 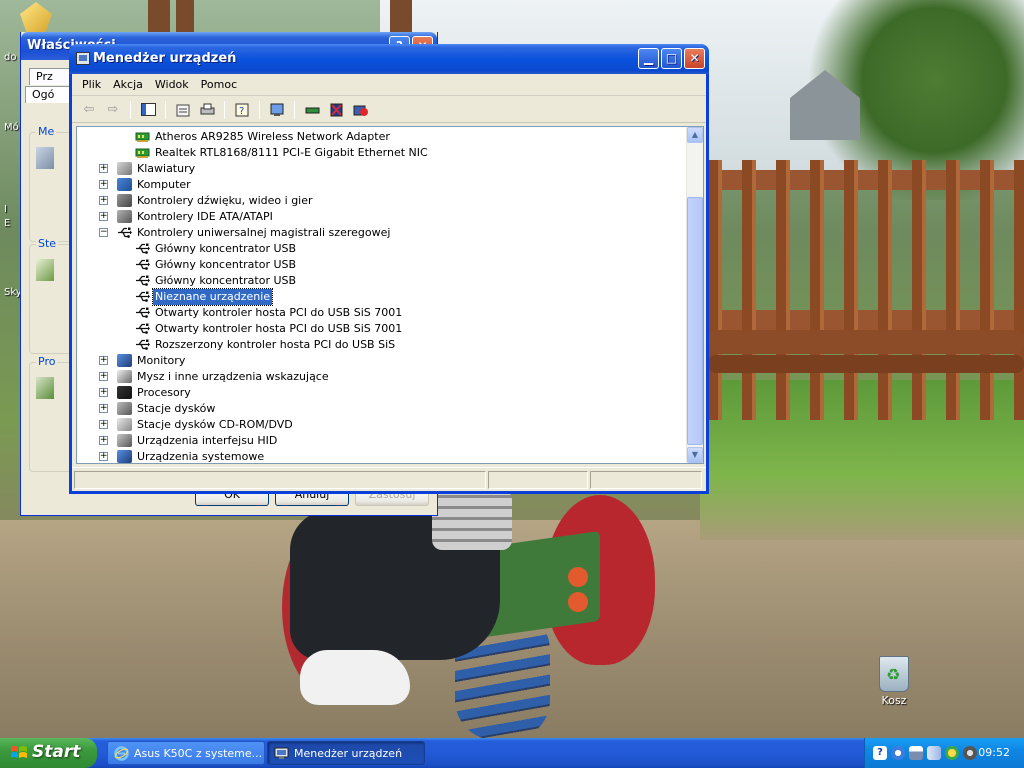 What do you see at coordinates (383, 169) in the screenshot?
I see `tree-item: + Klawiatury` at bounding box center [383, 169].